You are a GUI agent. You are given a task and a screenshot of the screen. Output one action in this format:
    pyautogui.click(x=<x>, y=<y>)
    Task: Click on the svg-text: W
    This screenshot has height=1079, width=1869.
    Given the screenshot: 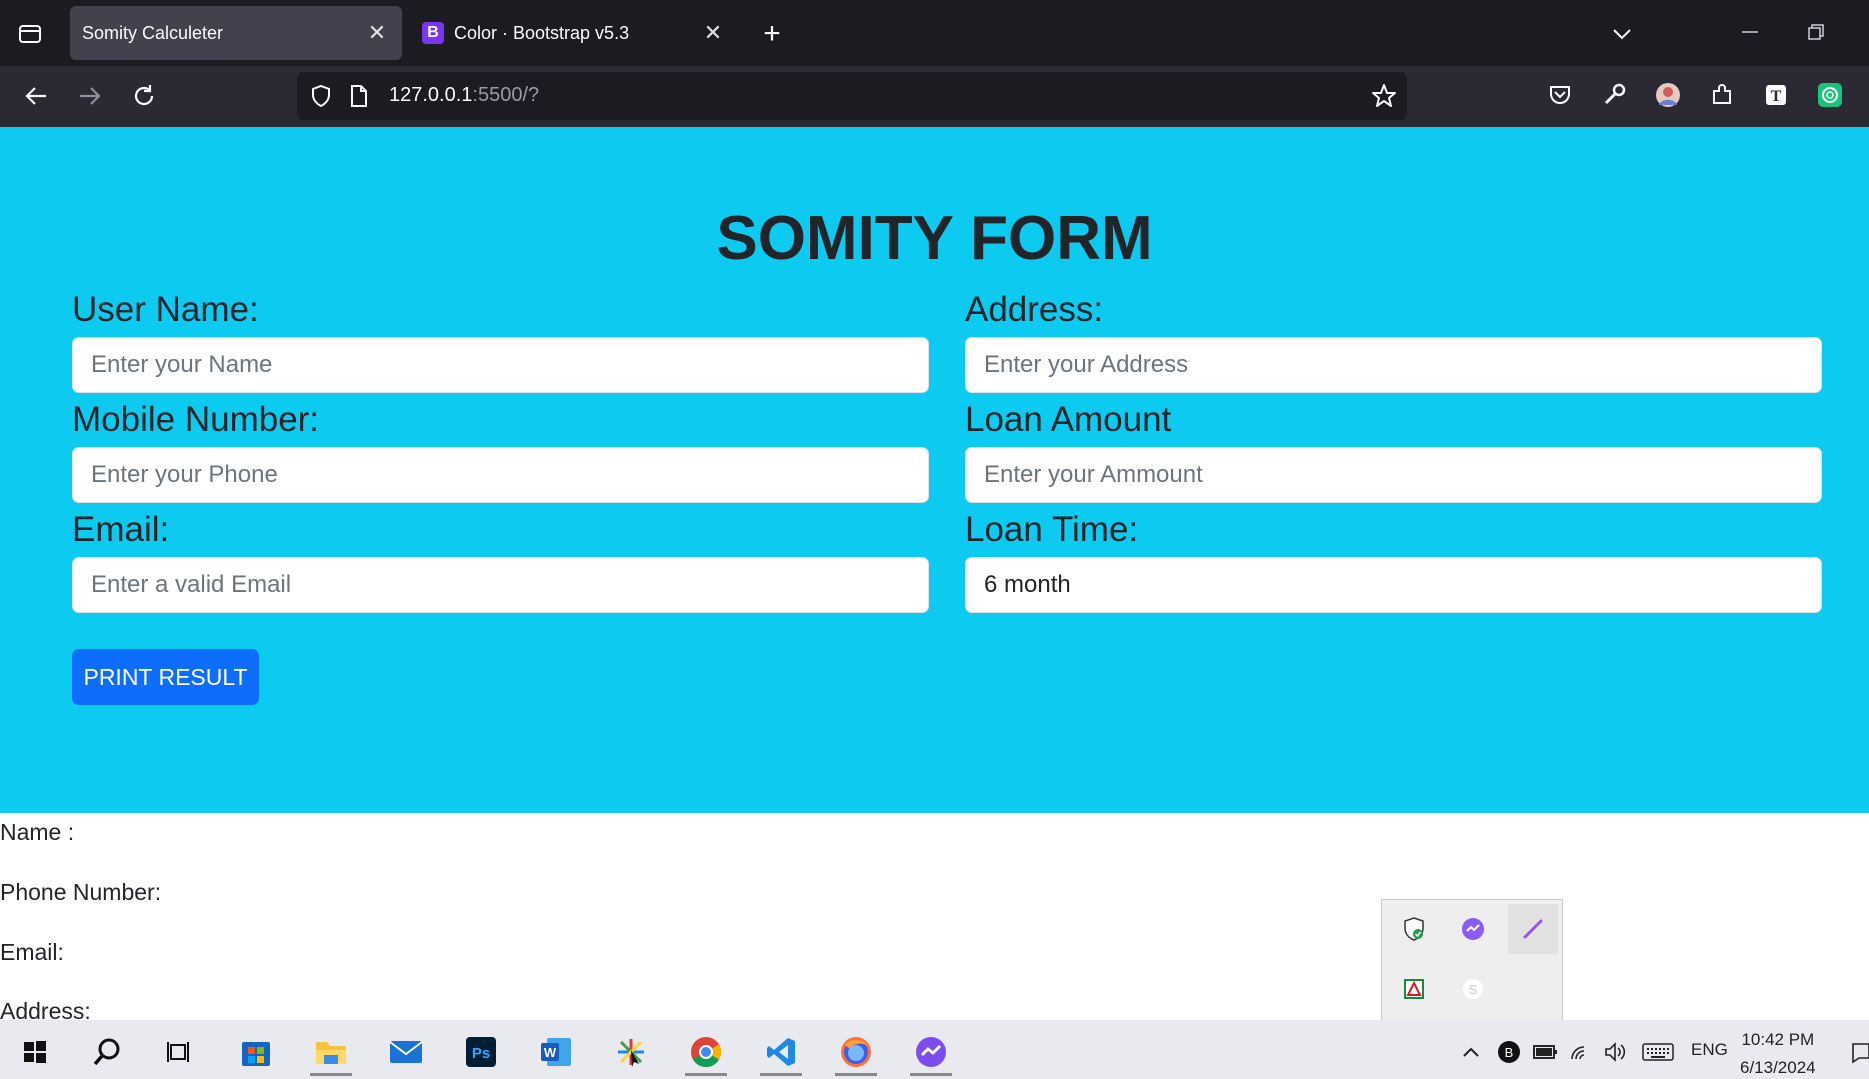 What is the action you would take?
    pyautogui.click(x=550, y=1052)
    